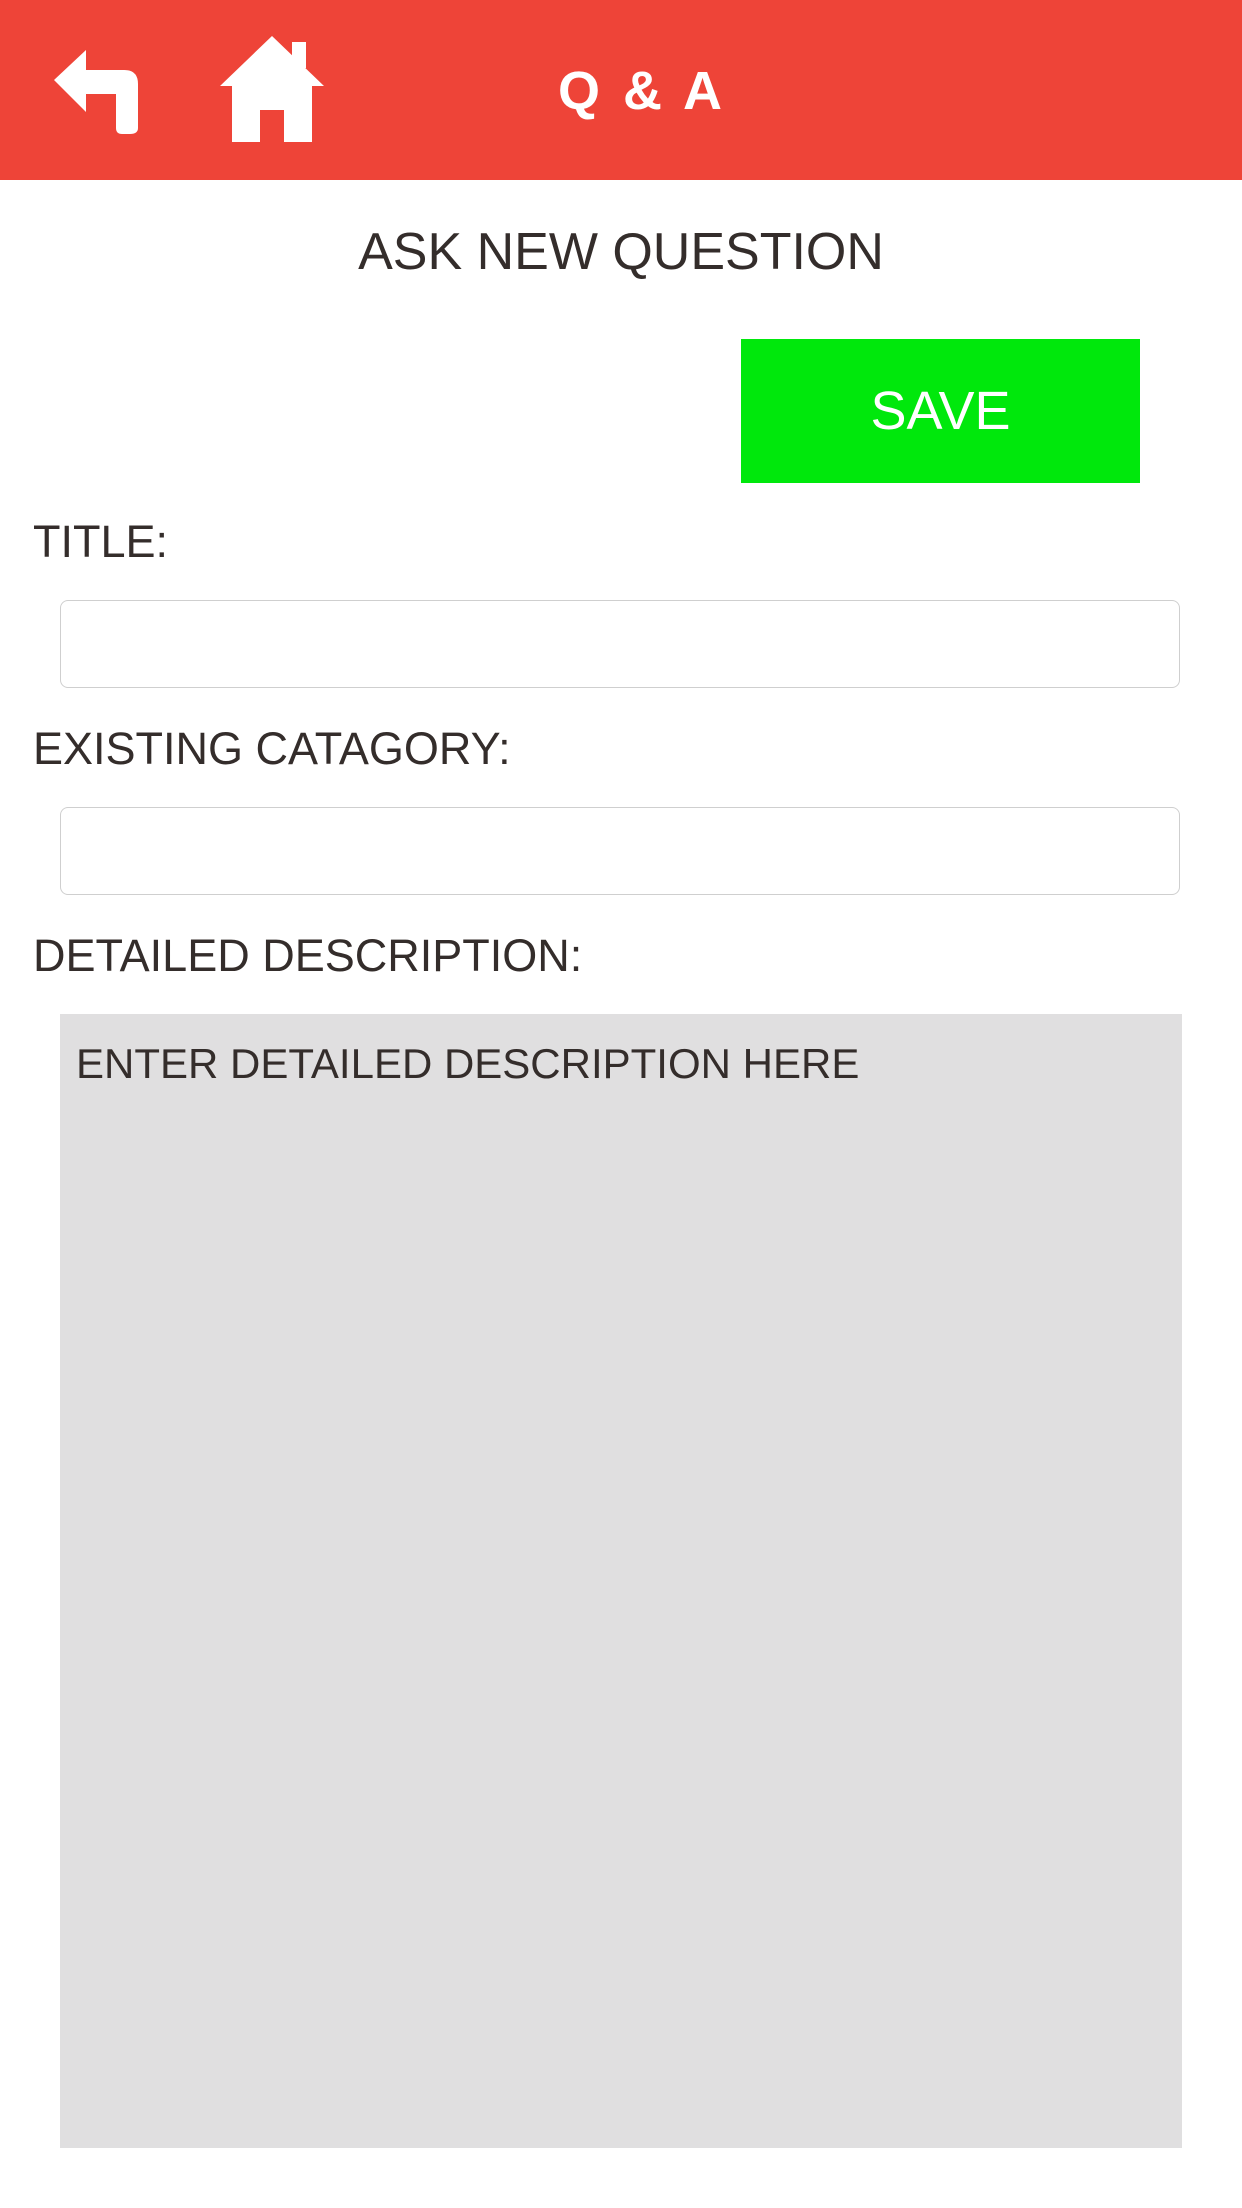  What do you see at coordinates (308, 955) in the screenshot?
I see `description-label: DETAILED DESCRIPTION:` at bounding box center [308, 955].